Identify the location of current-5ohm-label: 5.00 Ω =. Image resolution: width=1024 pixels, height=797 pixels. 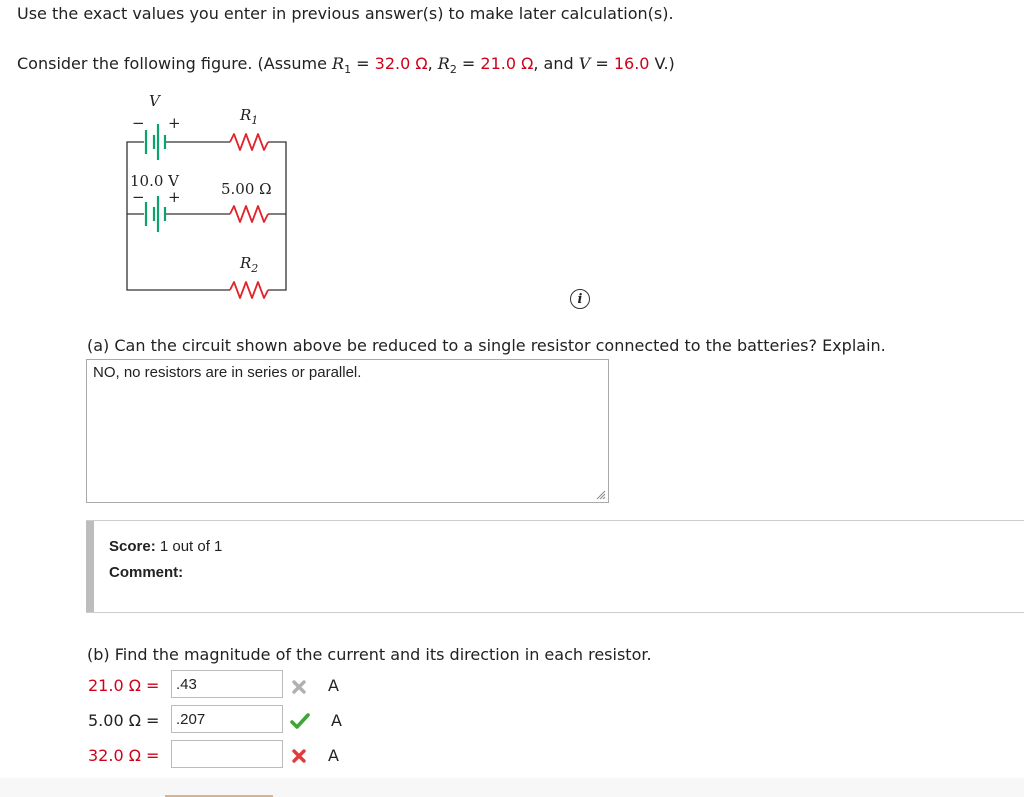
(124, 720).